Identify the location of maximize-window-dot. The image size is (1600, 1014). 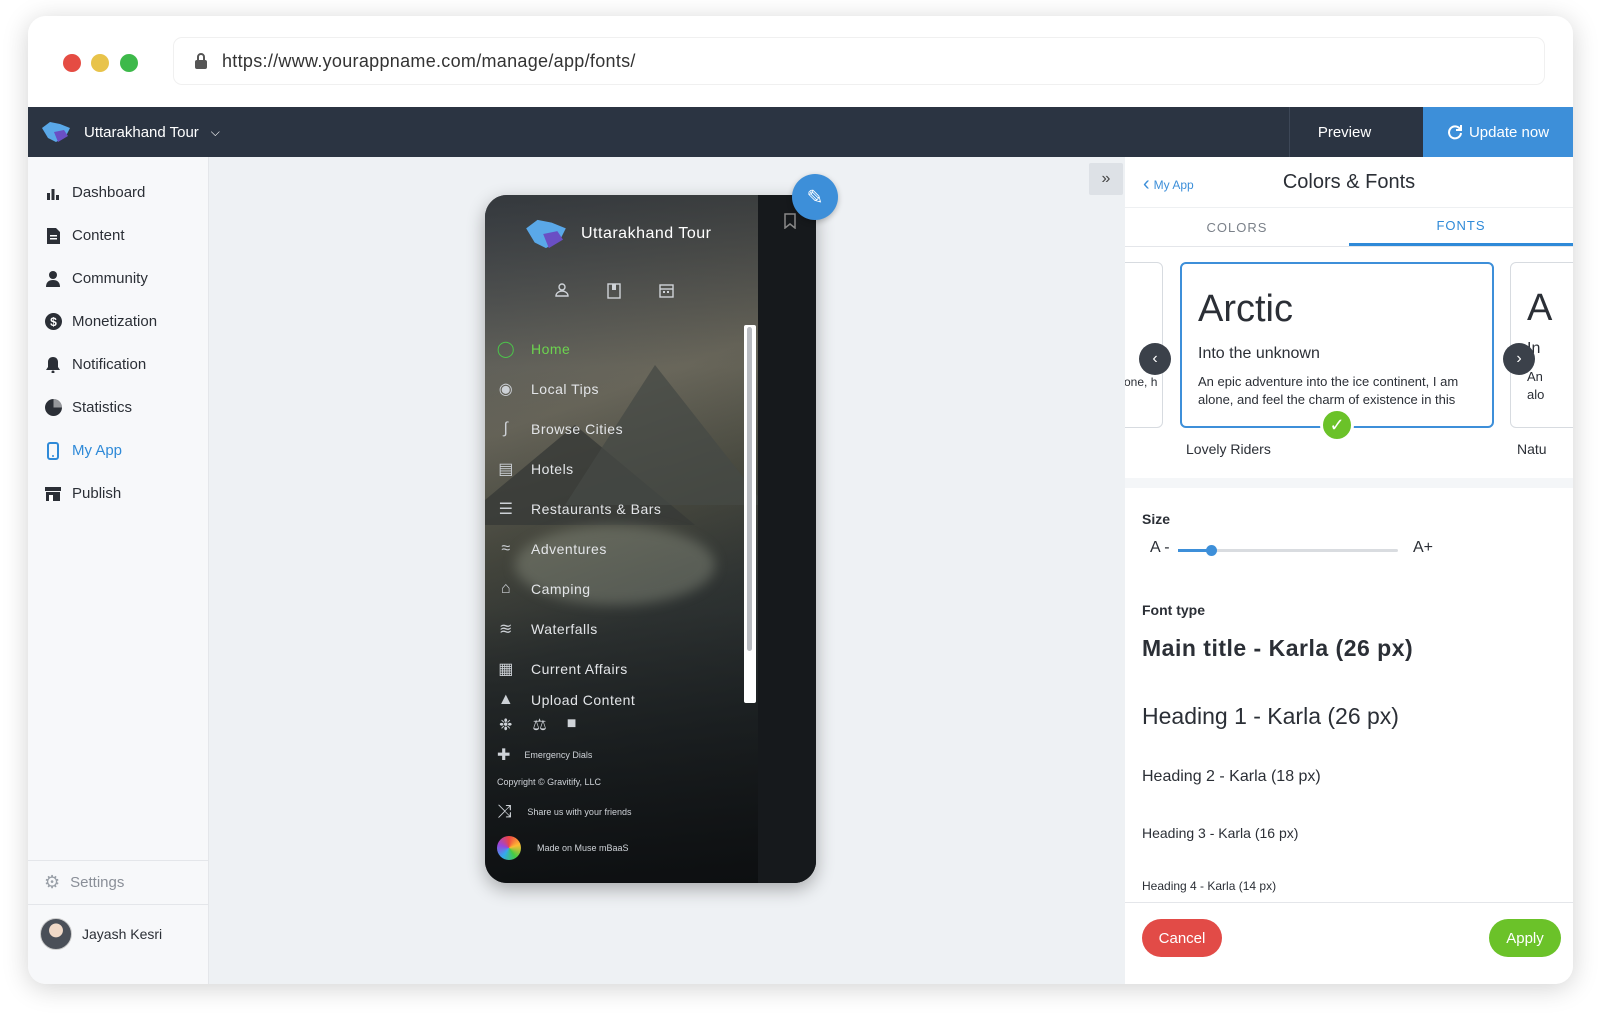
(129, 63).